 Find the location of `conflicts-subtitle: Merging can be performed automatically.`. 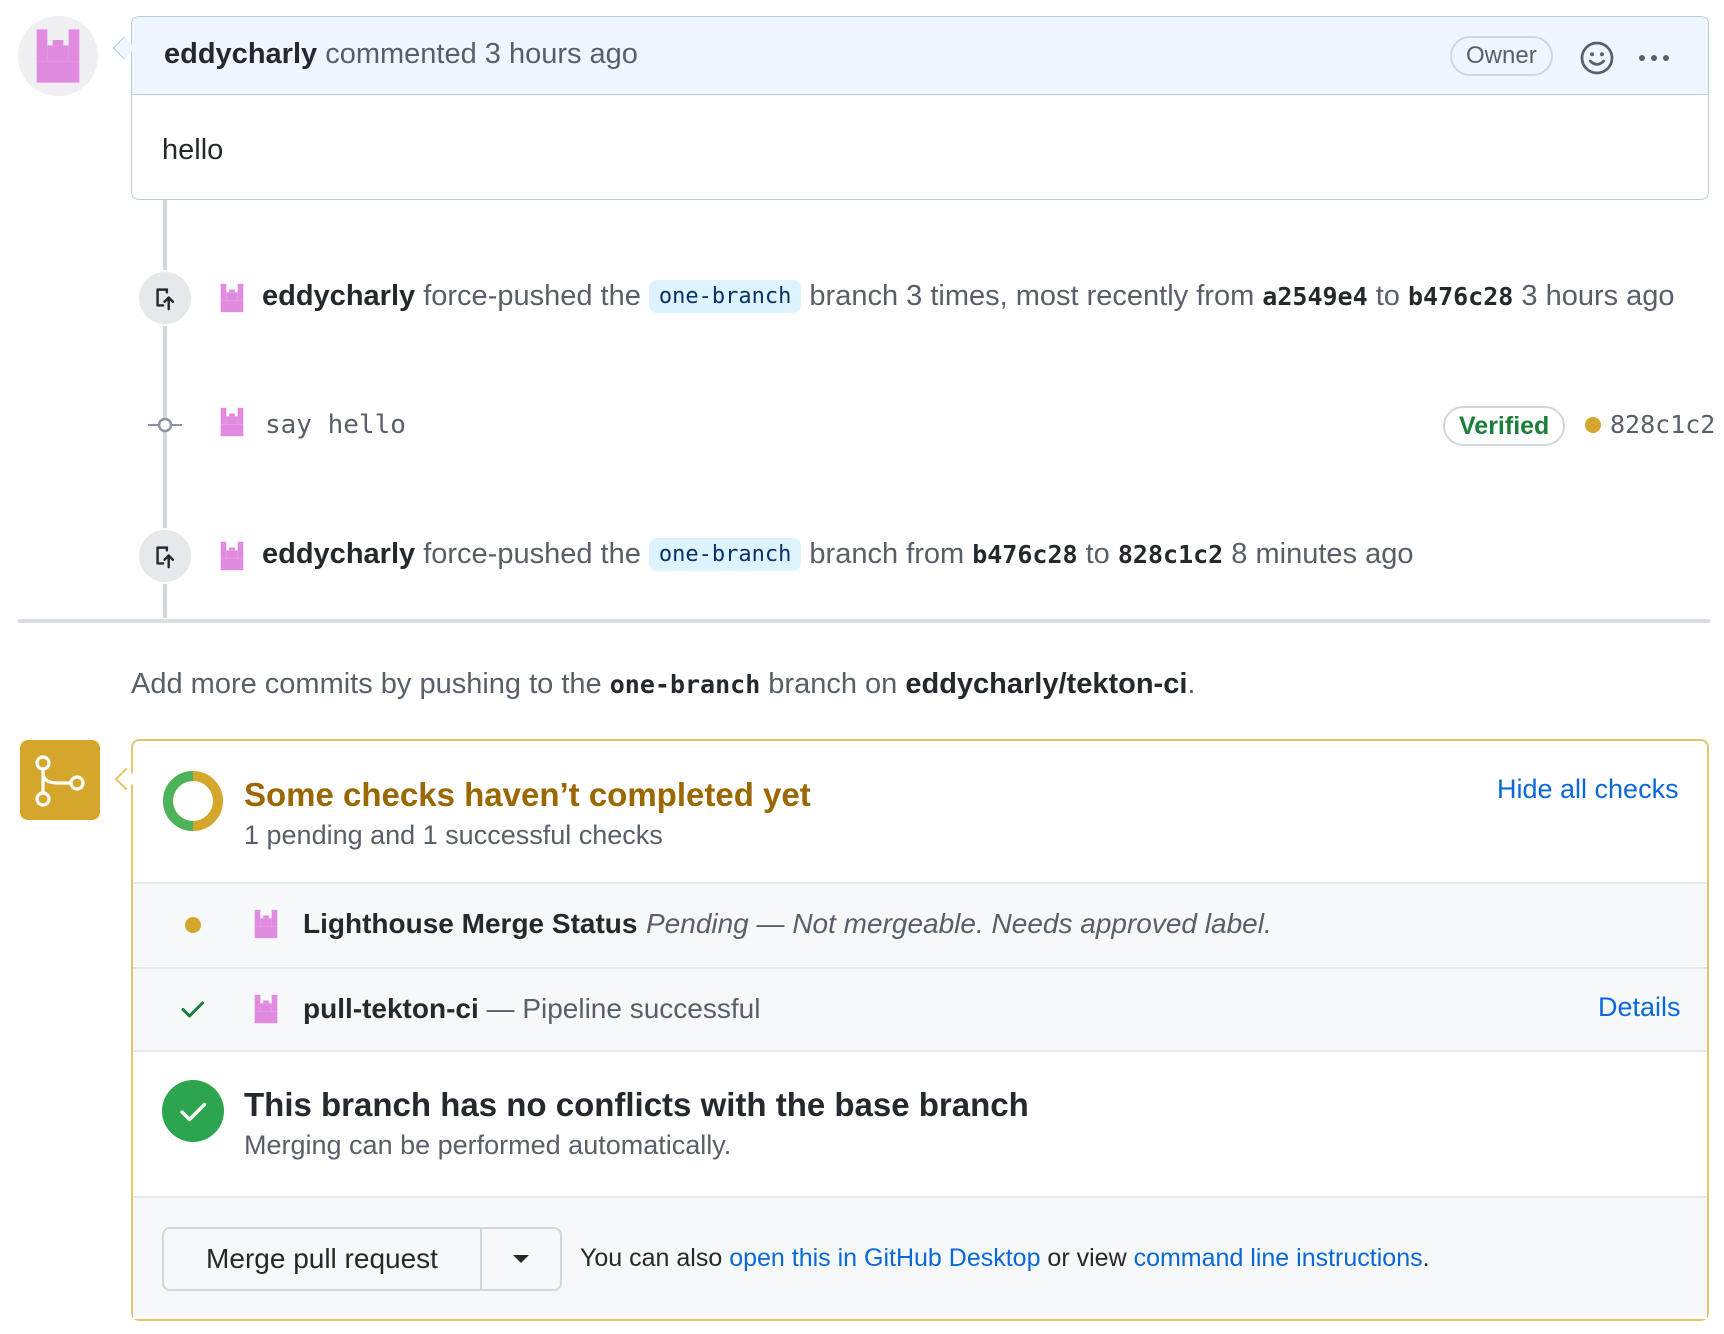

conflicts-subtitle: Merging can be performed automatically. is located at coordinates (488, 1145).